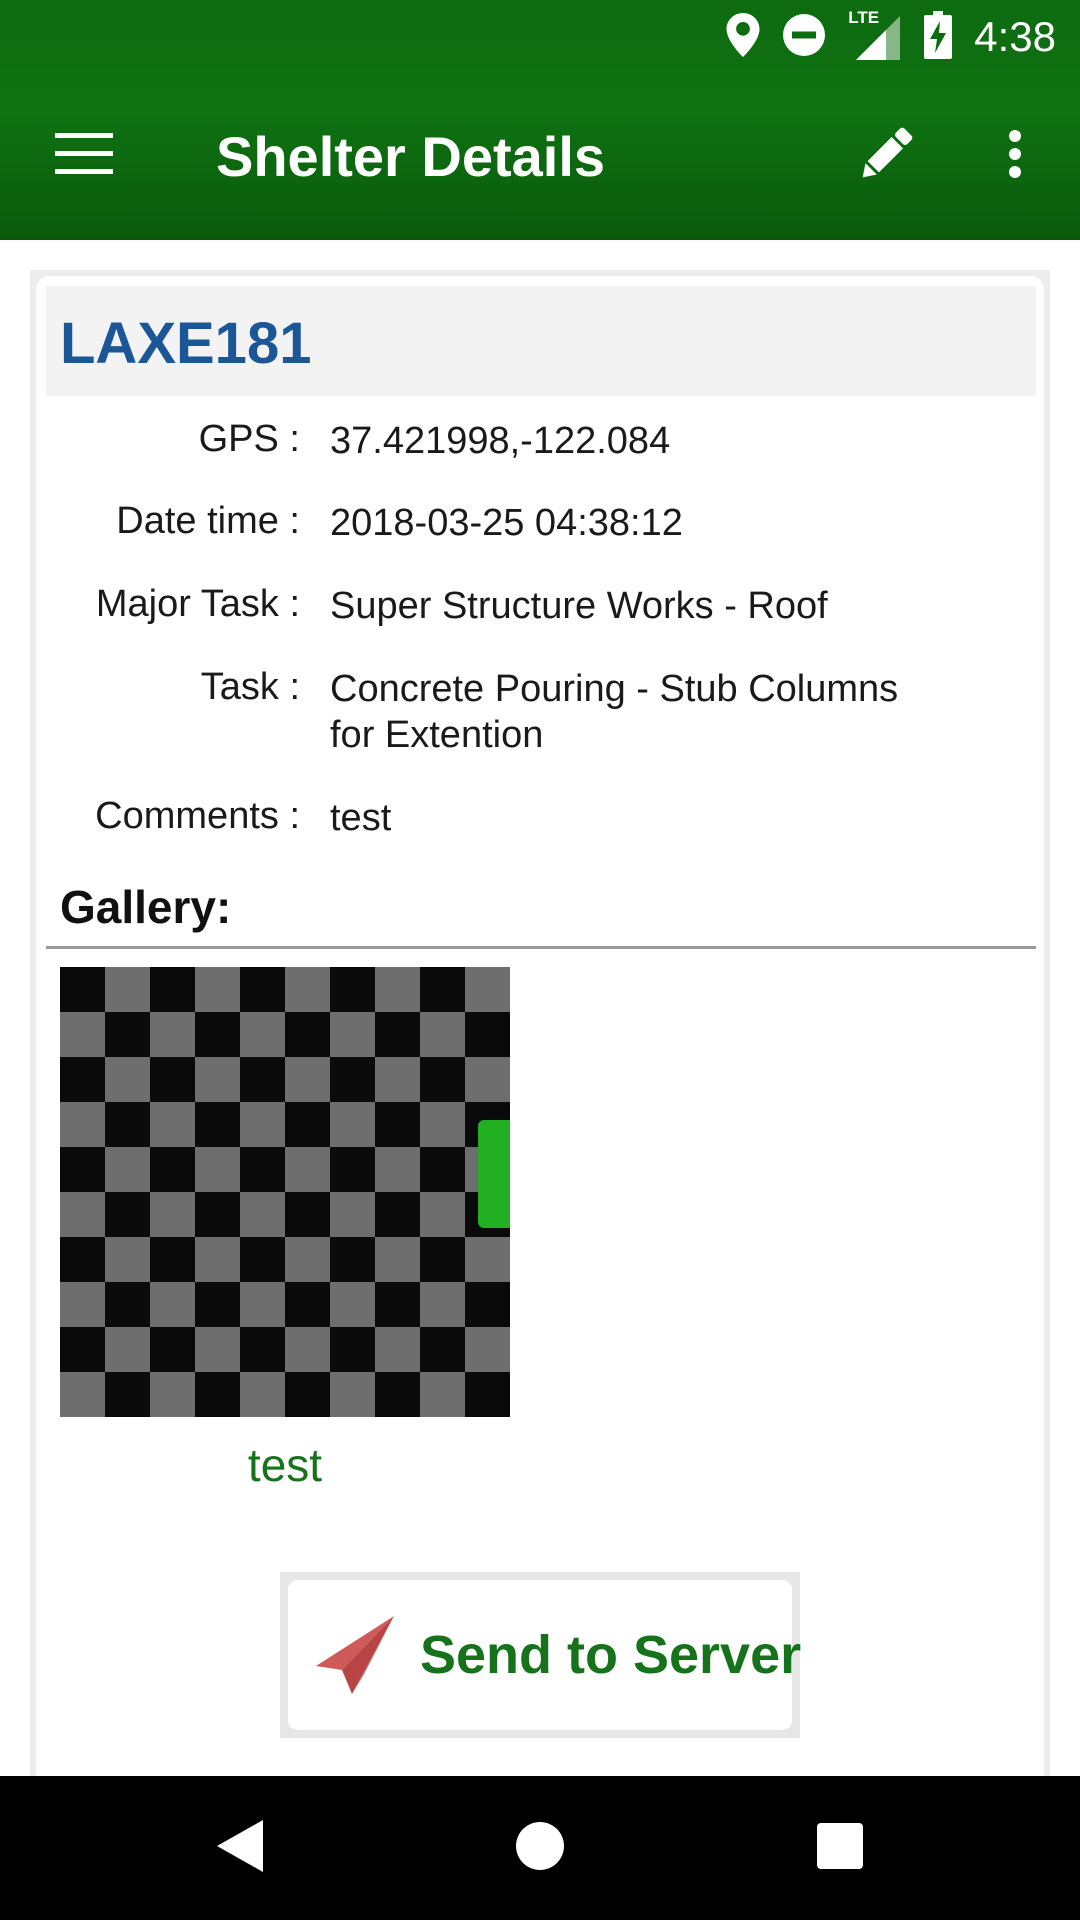 The height and width of the screenshot is (1920, 1080). I want to click on gallery-divider, so click(541, 947).